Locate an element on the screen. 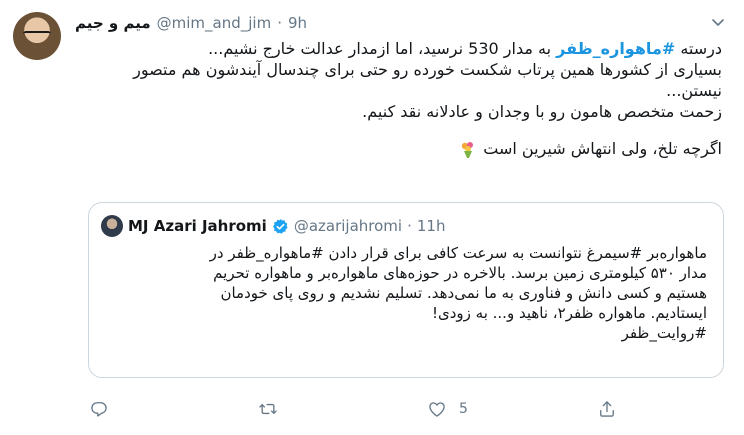  display-name: میم و جیم is located at coordinates (113, 23).